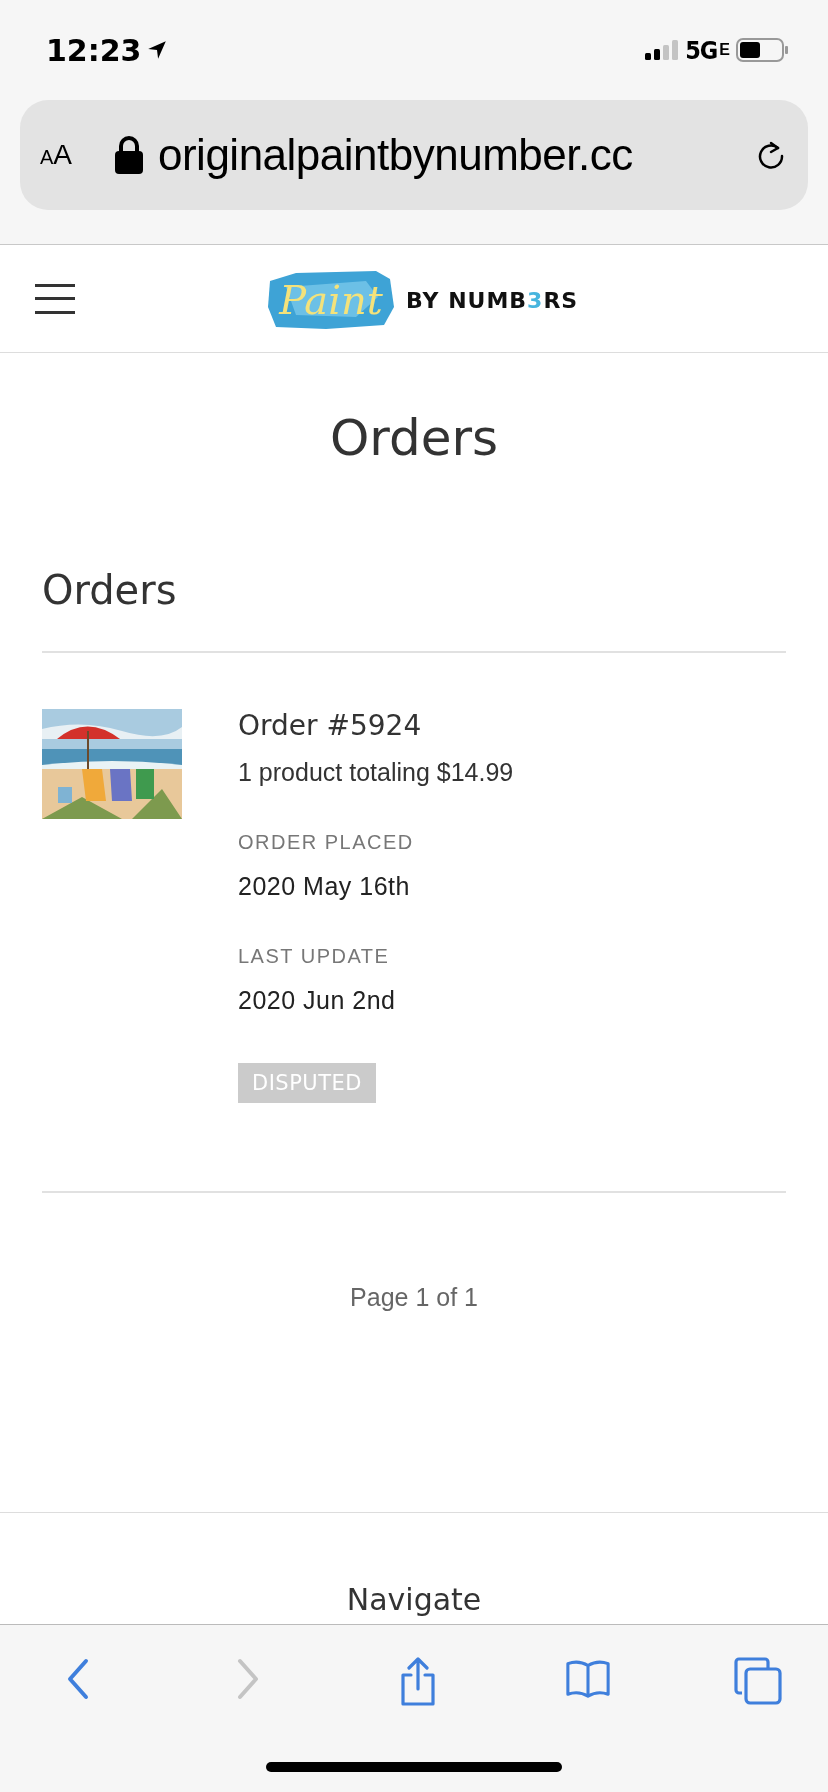 Image resolution: width=828 pixels, height=1792 pixels. I want to click on menu-icon, so click(55, 298).